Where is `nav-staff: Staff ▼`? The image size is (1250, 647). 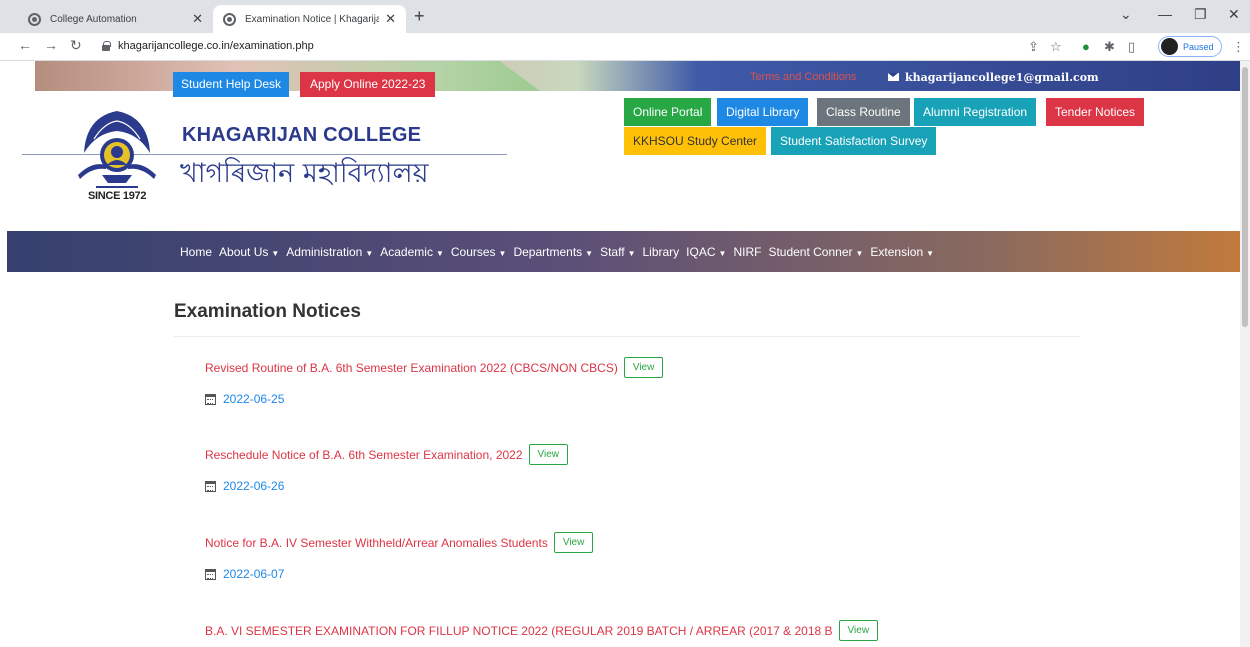 nav-staff: Staff ▼ is located at coordinates (617, 252).